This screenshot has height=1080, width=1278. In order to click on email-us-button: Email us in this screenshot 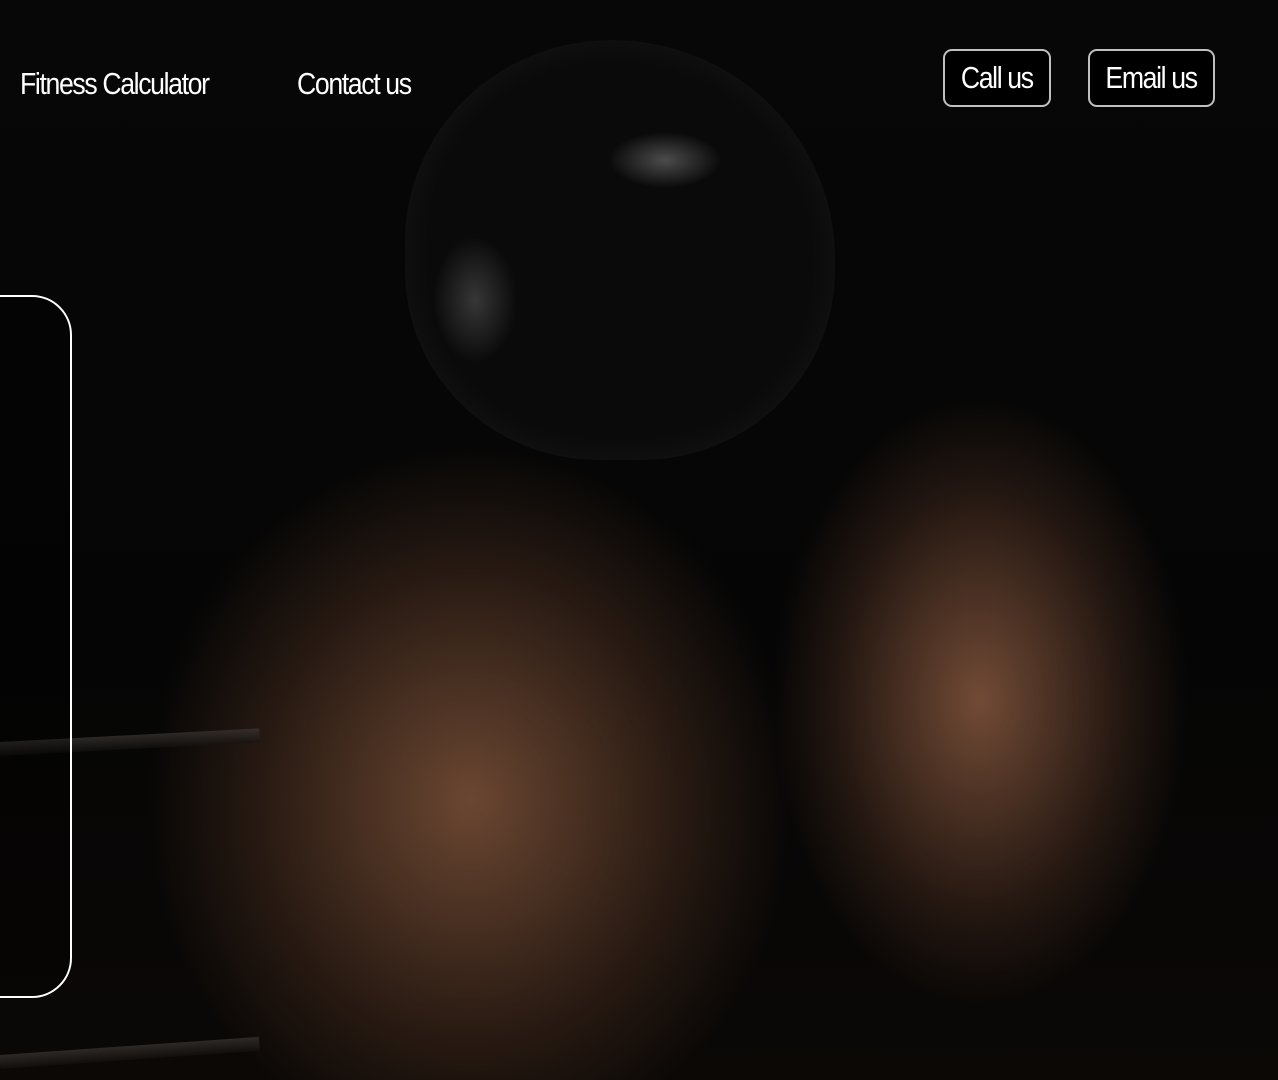, I will do `click(1151, 78)`.